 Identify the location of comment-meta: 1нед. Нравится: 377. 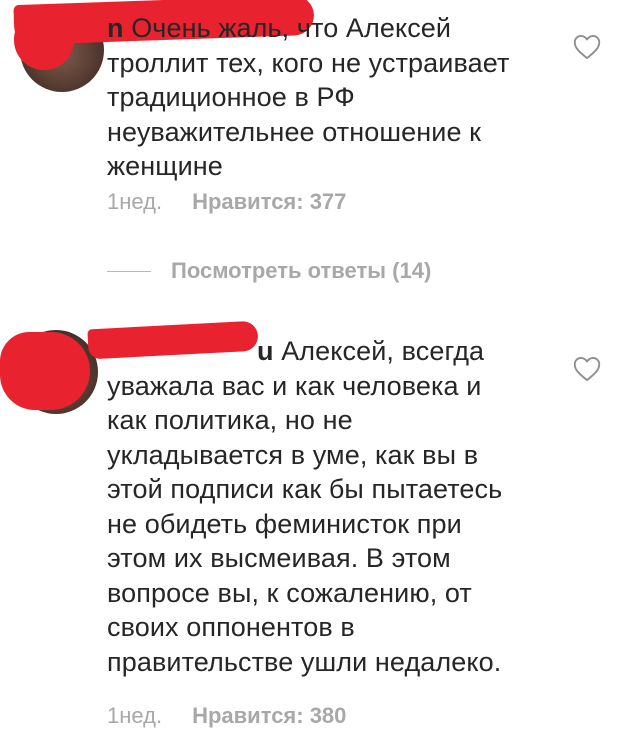
(226, 202).